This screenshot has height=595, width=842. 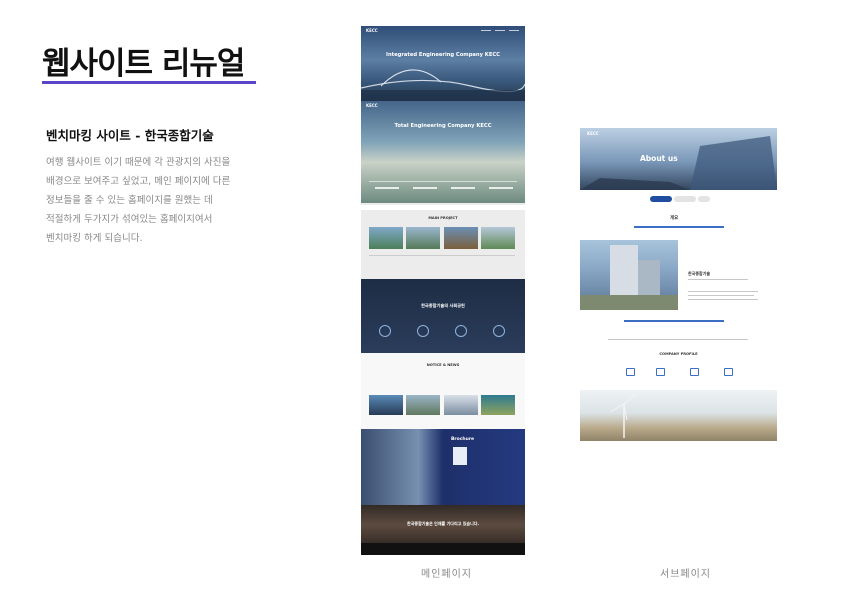 I want to click on mockup-project-section: MAIN PROJECT, so click(x=443, y=241).